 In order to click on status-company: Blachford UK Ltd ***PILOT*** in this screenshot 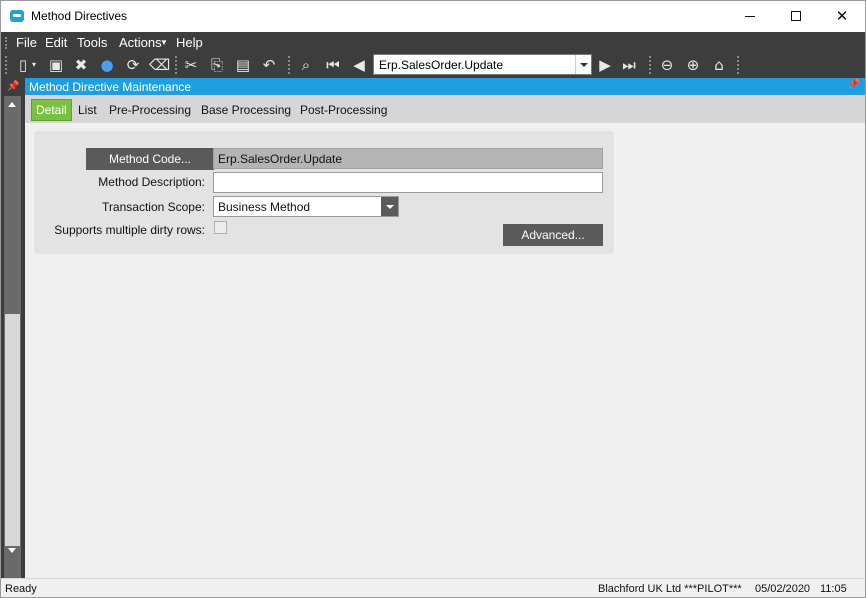, I will do `click(670, 589)`.